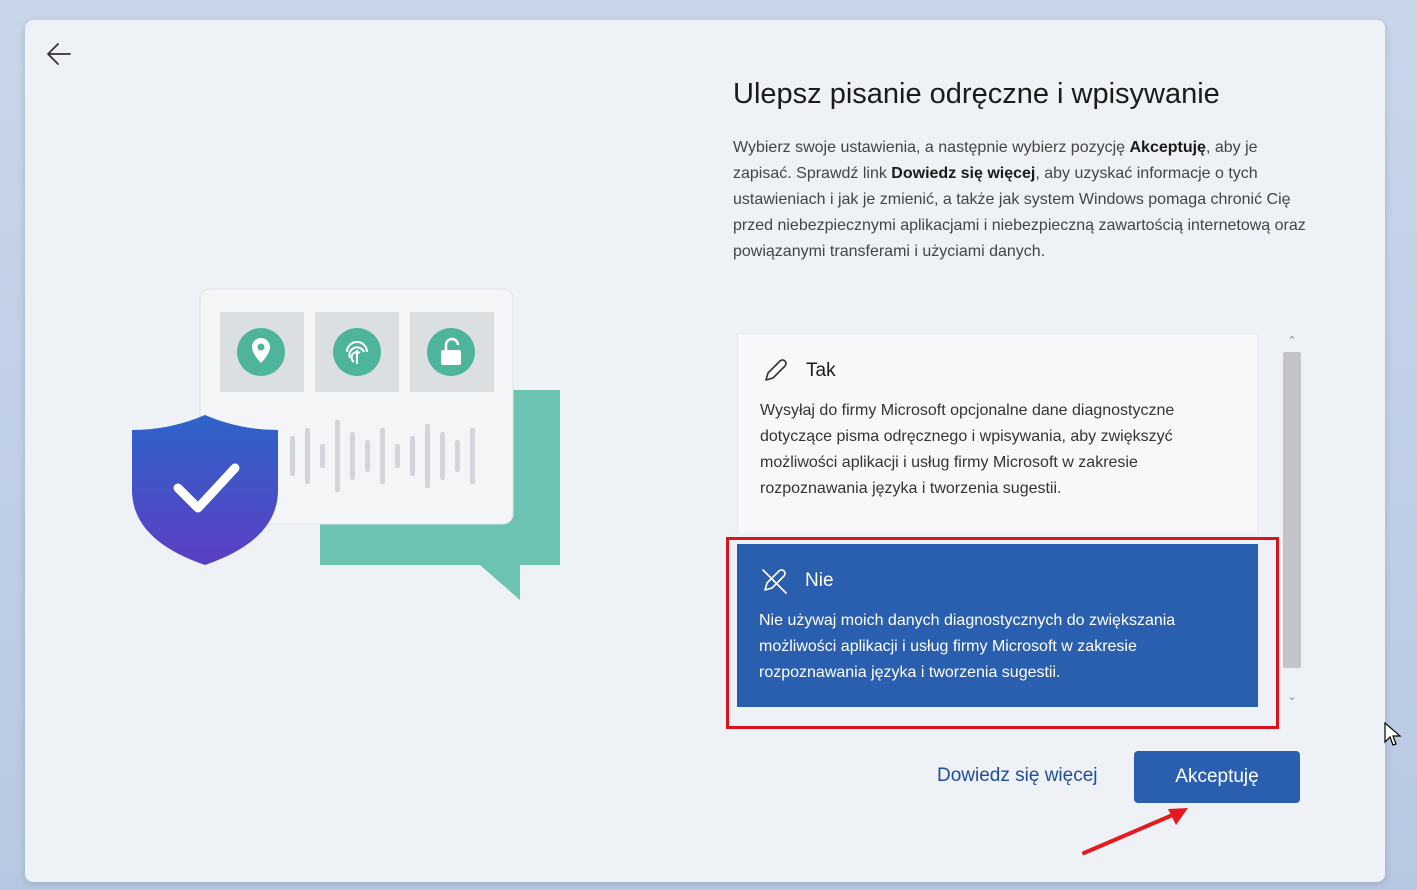  Describe the element at coordinates (1292, 510) in the screenshot. I see `scrollbar-thumb` at that location.